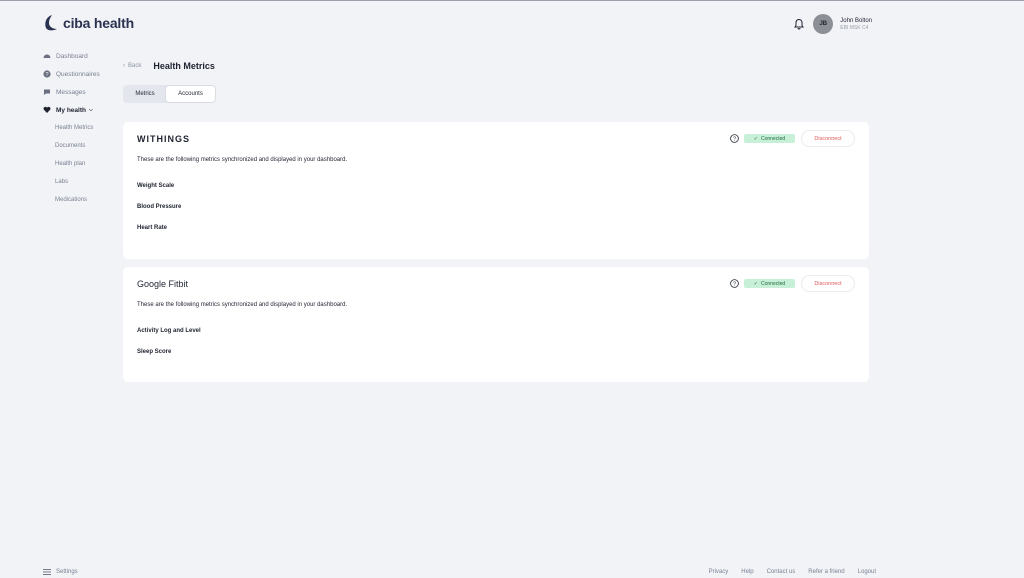  I want to click on sidebar-item-label: My health, so click(71, 110).